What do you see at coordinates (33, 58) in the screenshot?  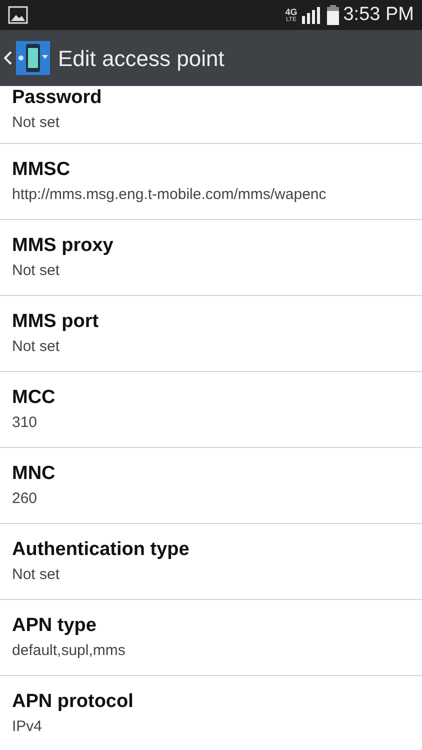 I see `phone-settings-icon` at bounding box center [33, 58].